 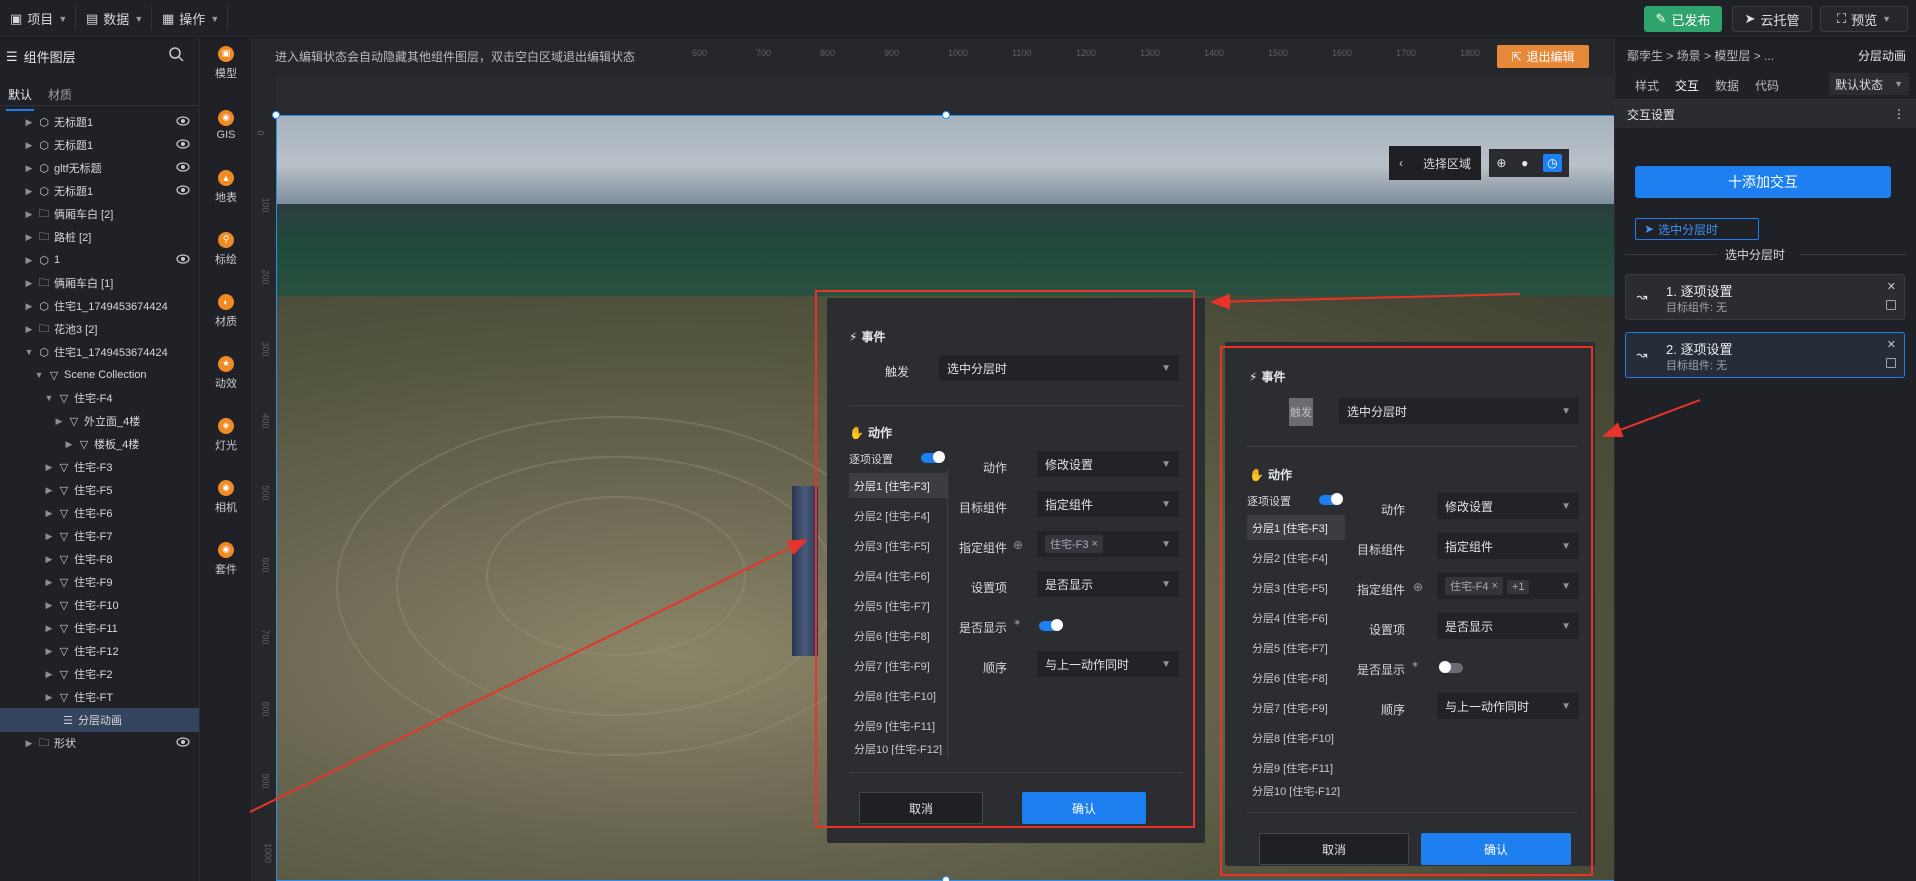 I want to click on add-interaction-button: 十添加交互, so click(x=1763, y=182).